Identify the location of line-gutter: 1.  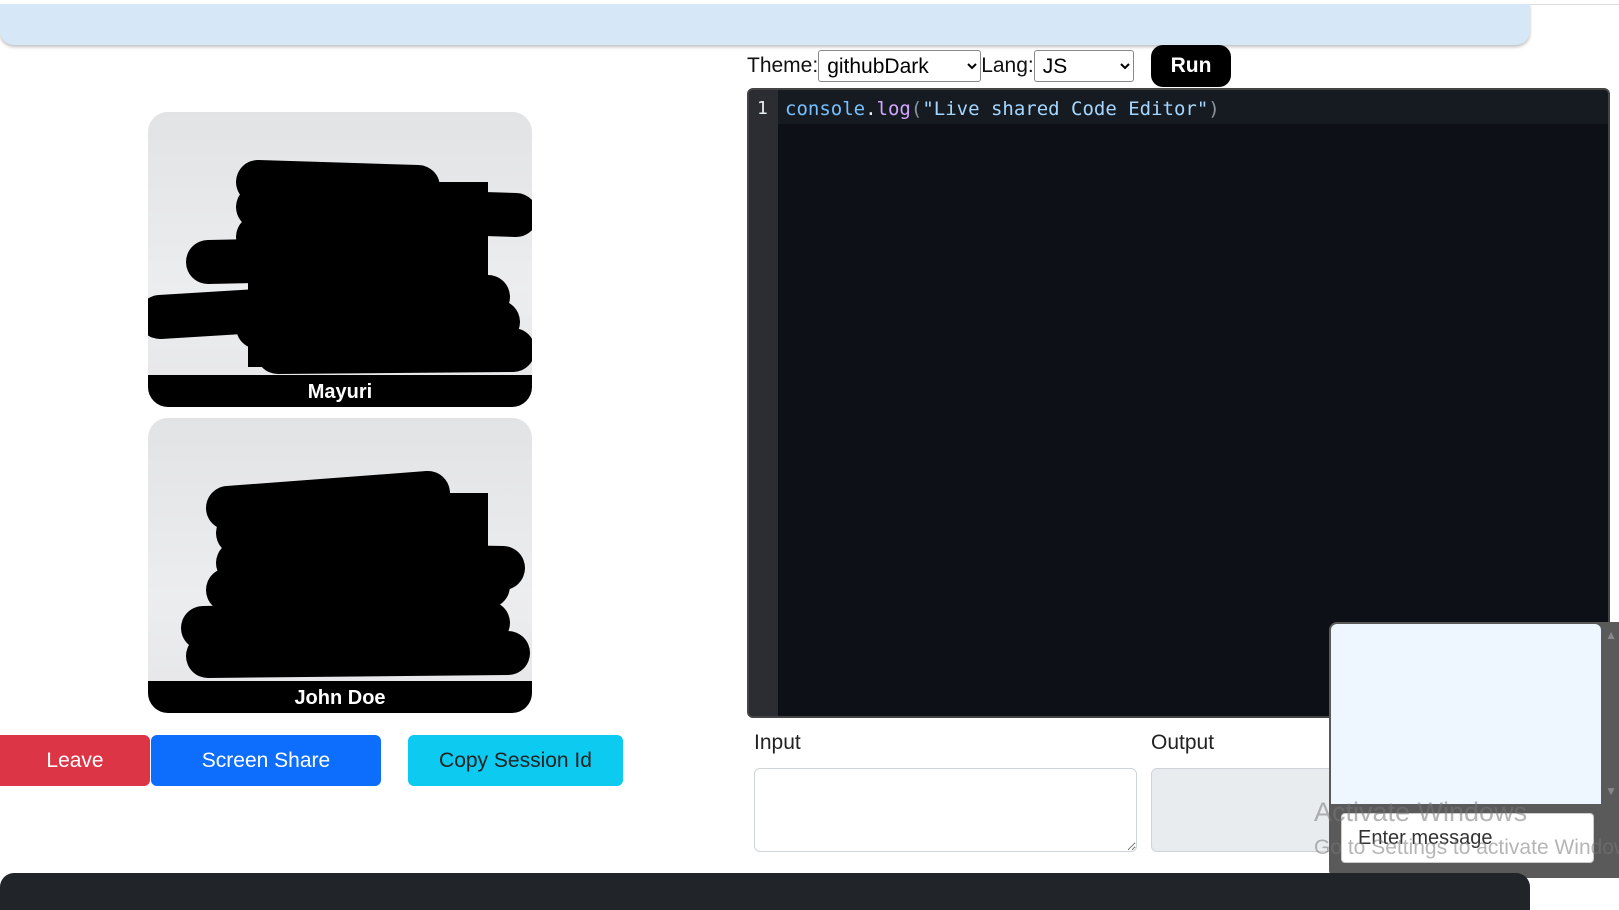
(763, 403).